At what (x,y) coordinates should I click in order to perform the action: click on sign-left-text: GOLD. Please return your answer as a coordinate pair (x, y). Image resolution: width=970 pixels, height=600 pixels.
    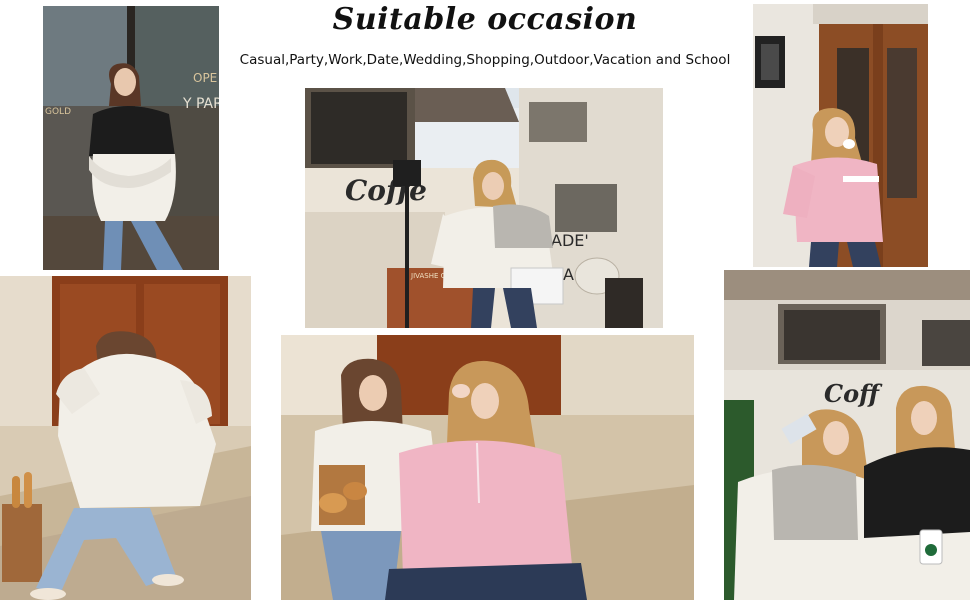
    Looking at the image, I should click on (58, 112).